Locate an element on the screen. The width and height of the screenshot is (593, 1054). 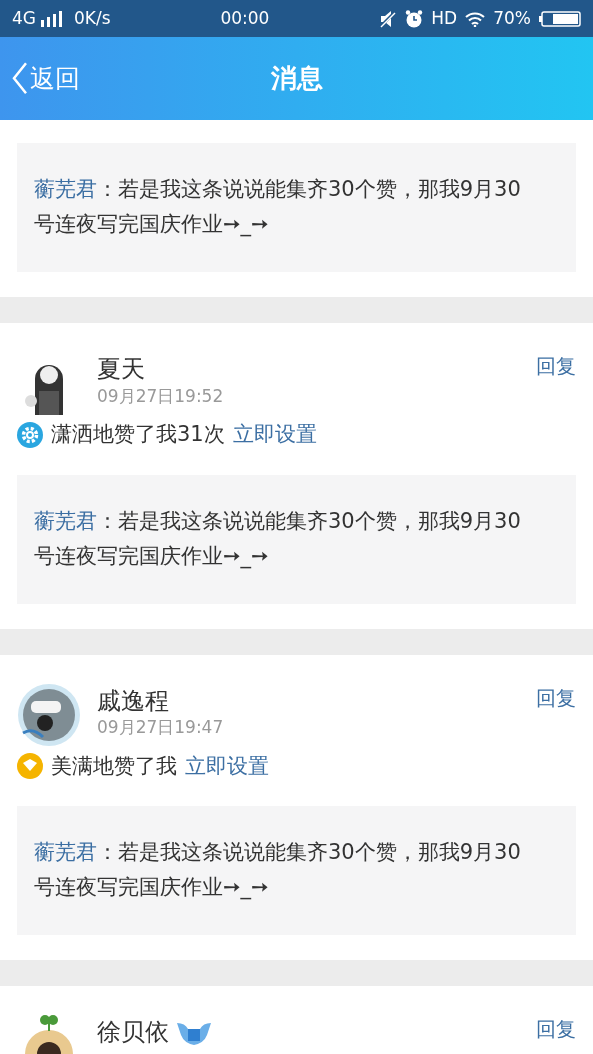
battery-icon is located at coordinates (560, 18).